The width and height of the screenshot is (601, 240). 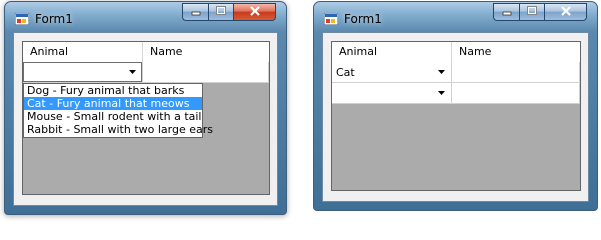 I want to click on dropdown-option: Rabbit - Small with two large ears, so click(x=118, y=129).